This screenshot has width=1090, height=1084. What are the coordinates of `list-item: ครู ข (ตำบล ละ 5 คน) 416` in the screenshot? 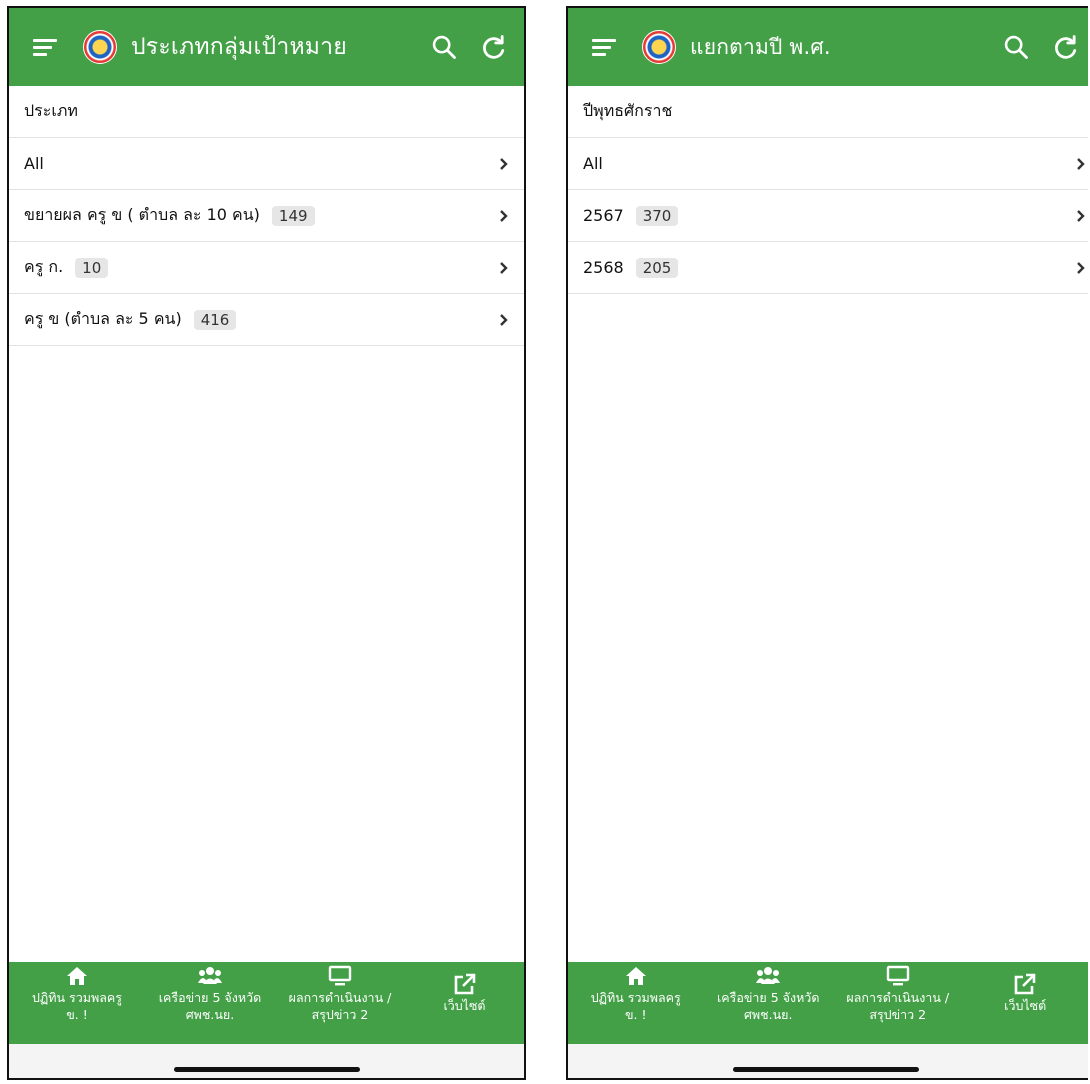 It's located at (266, 320).